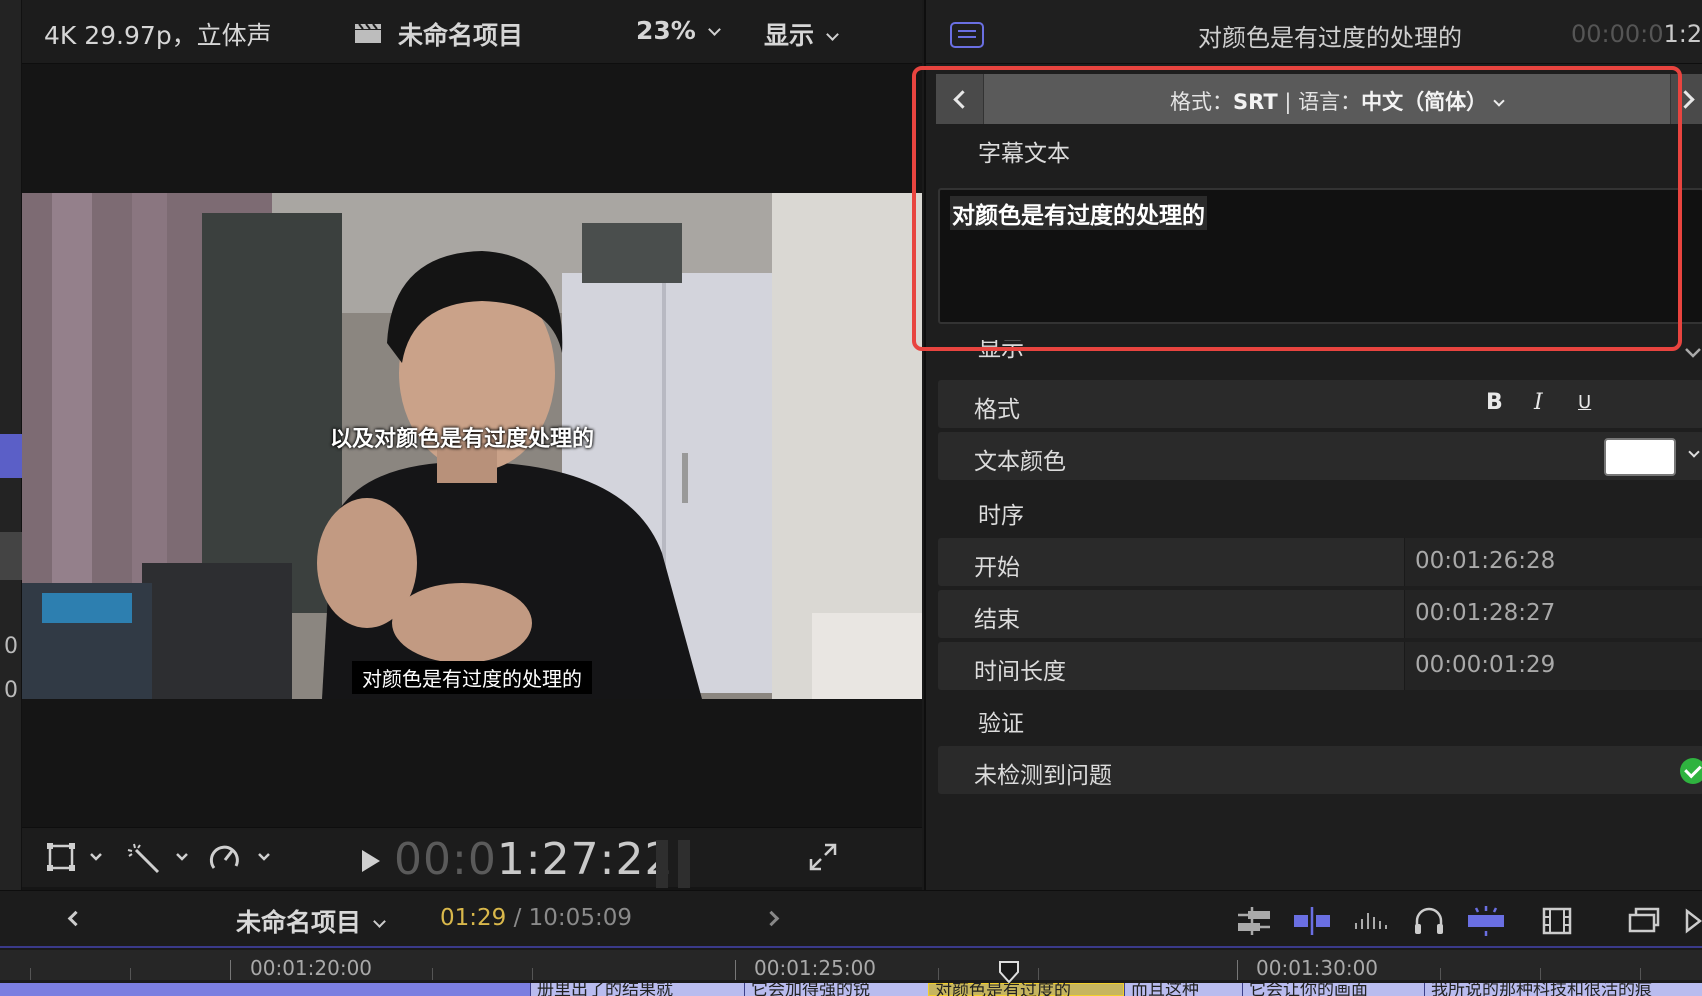 This screenshot has height=996, width=1702. Describe the element at coordinates (1686, 99) in the screenshot. I see `next-caption-button` at that location.